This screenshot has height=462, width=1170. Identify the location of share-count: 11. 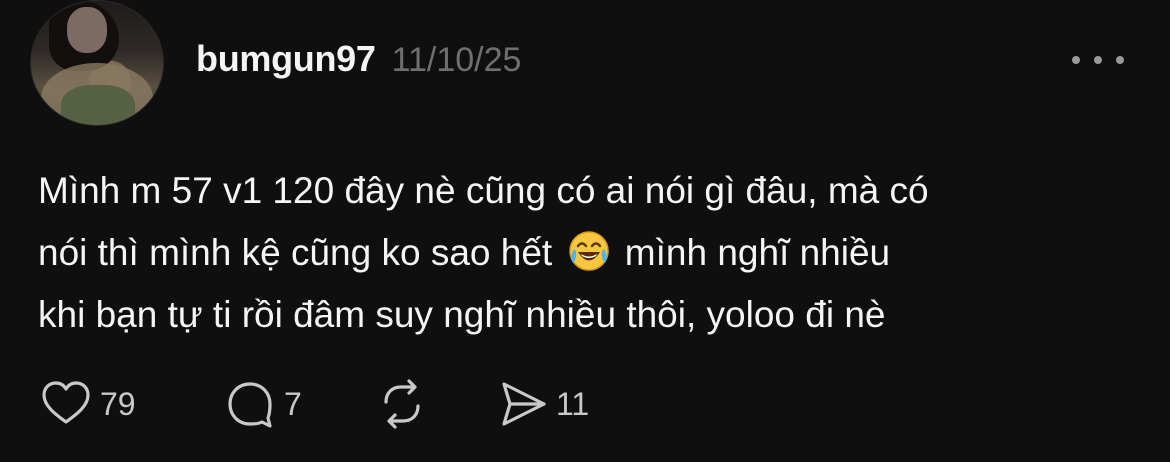
(573, 403).